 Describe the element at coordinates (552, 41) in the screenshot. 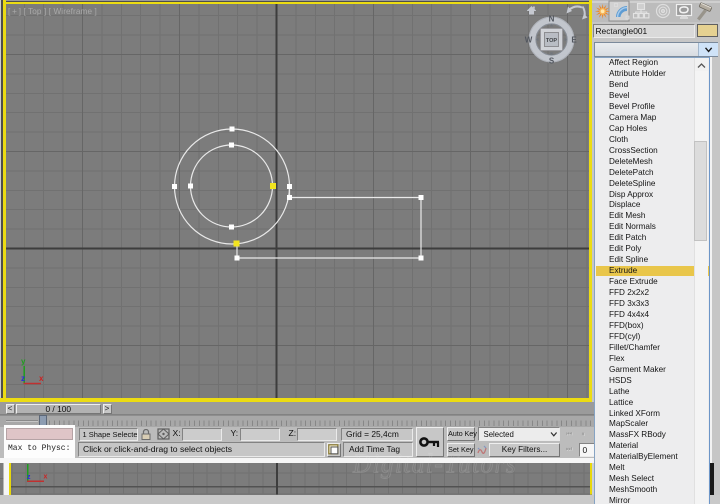

I see `svg-text: TOP` at that location.